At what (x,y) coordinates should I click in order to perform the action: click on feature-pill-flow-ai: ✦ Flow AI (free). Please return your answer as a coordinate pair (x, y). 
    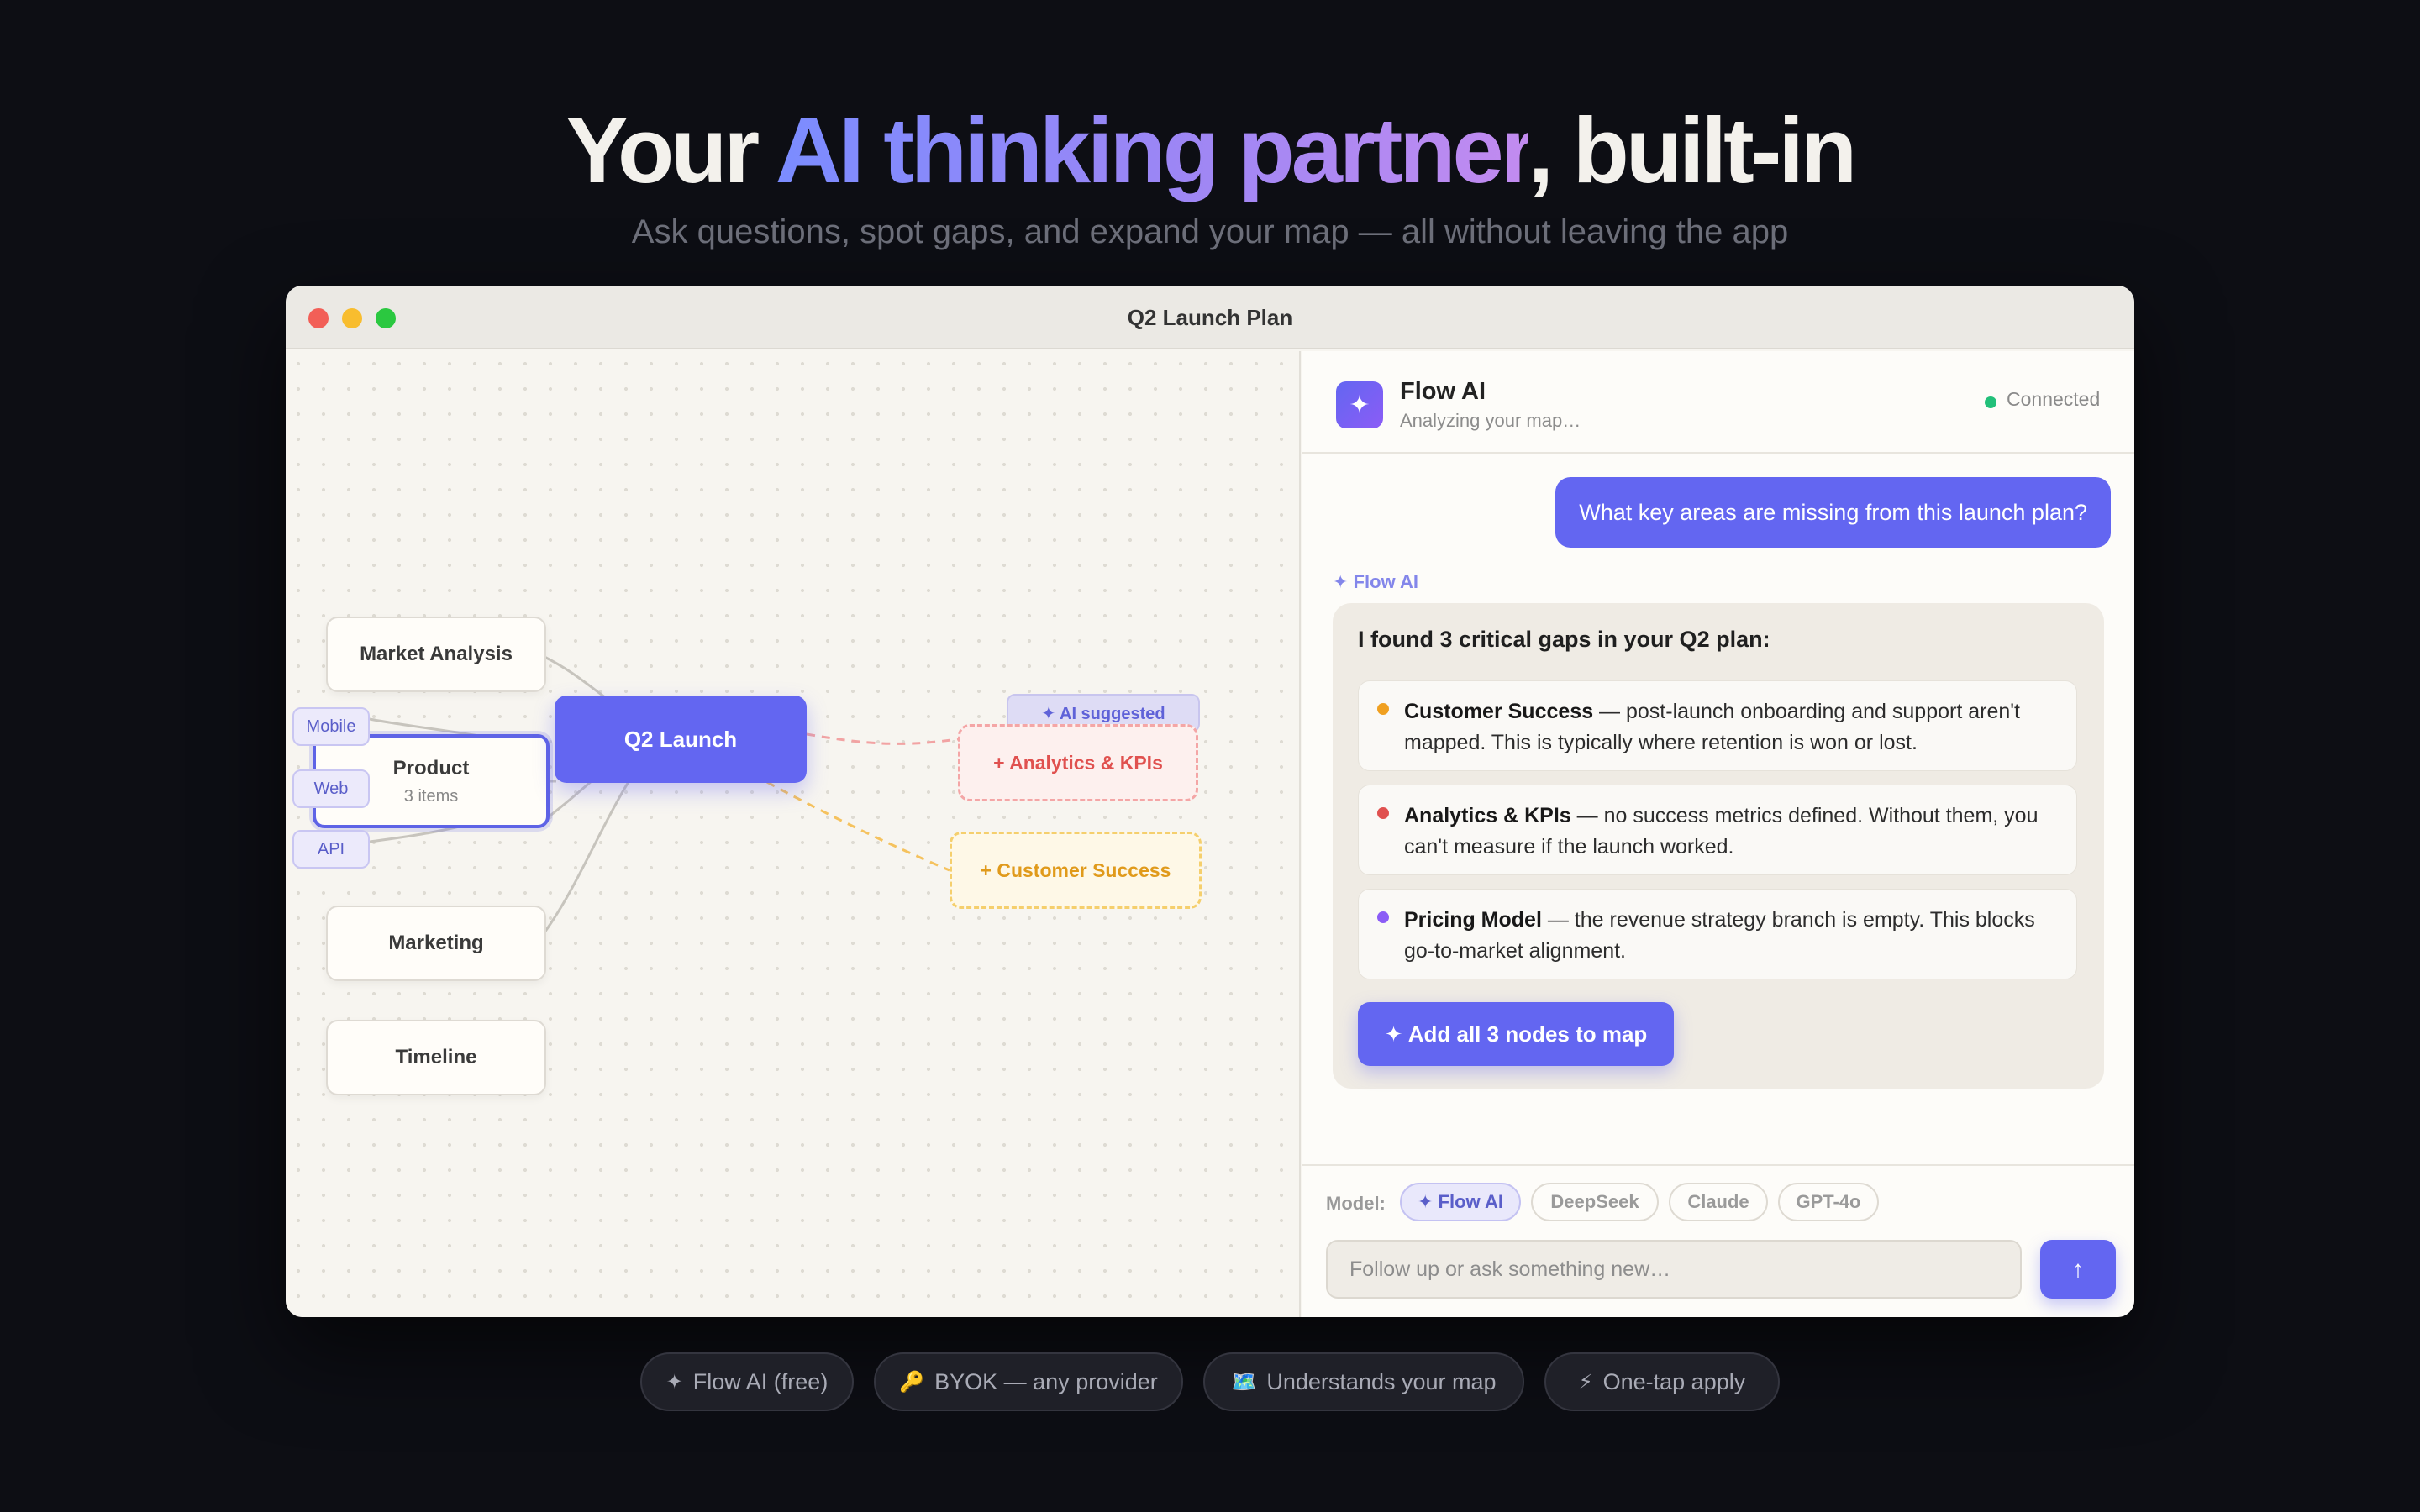
    Looking at the image, I should click on (747, 1381).